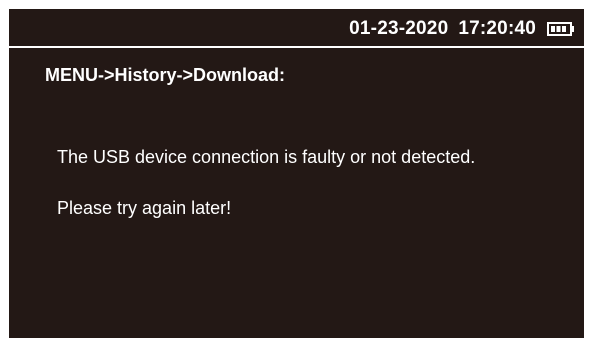 This screenshot has width=591, height=343. Describe the element at coordinates (560, 29) in the screenshot. I see `battery-icon` at that location.